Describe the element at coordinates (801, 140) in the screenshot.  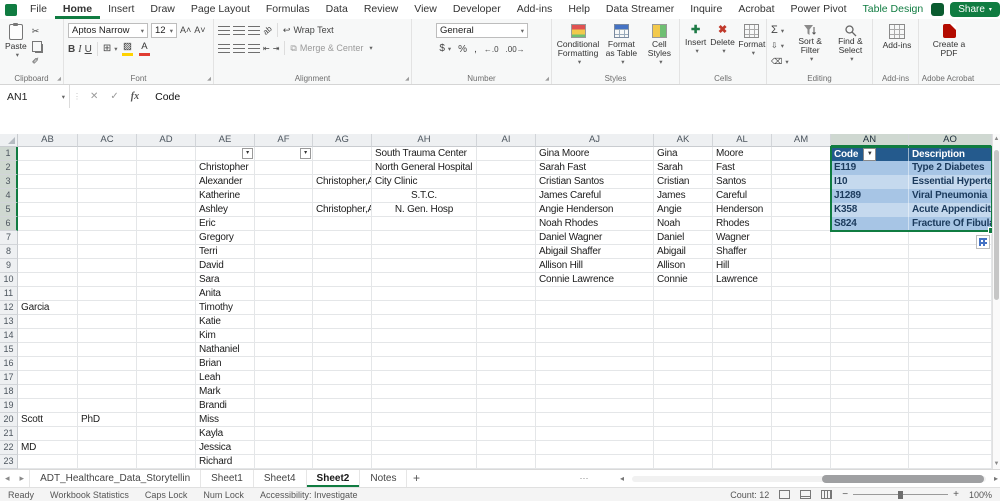
I see `column-header-AM: AM` at that location.